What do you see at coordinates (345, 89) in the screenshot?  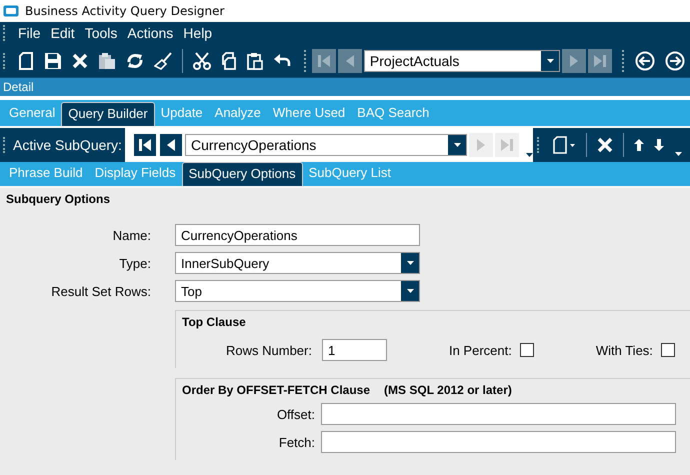 I see `section-header: Detail` at bounding box center [345, 89].